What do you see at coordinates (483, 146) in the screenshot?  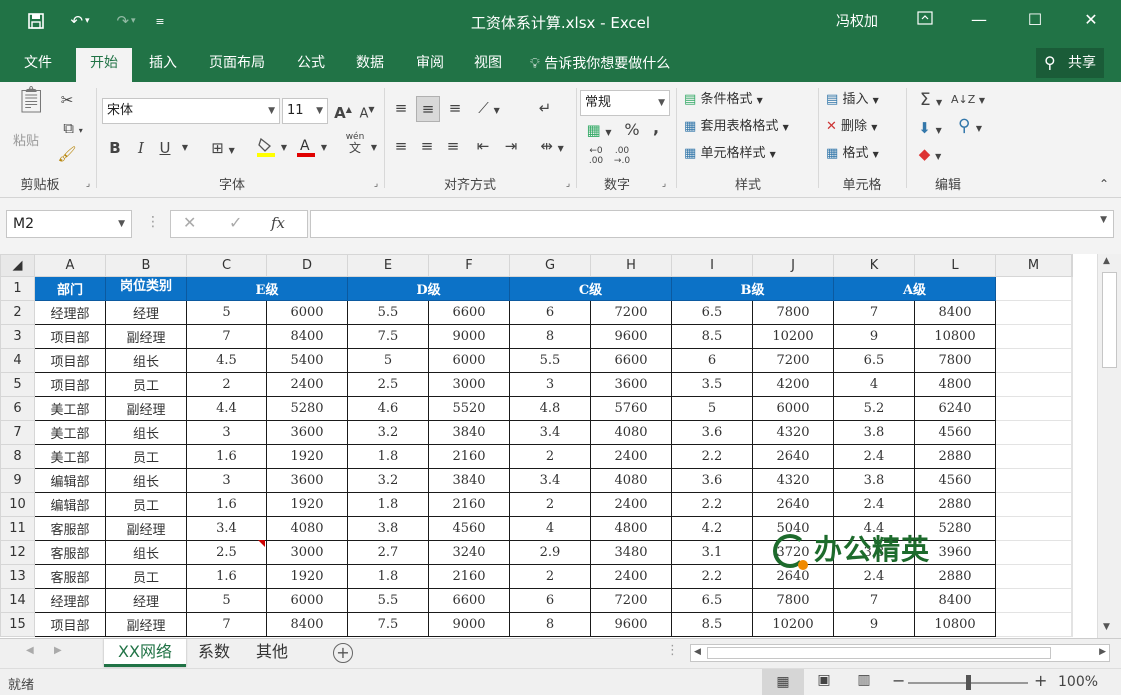 I see `decrease-indent-icon: ⇤` at bounding box center [483, 146].